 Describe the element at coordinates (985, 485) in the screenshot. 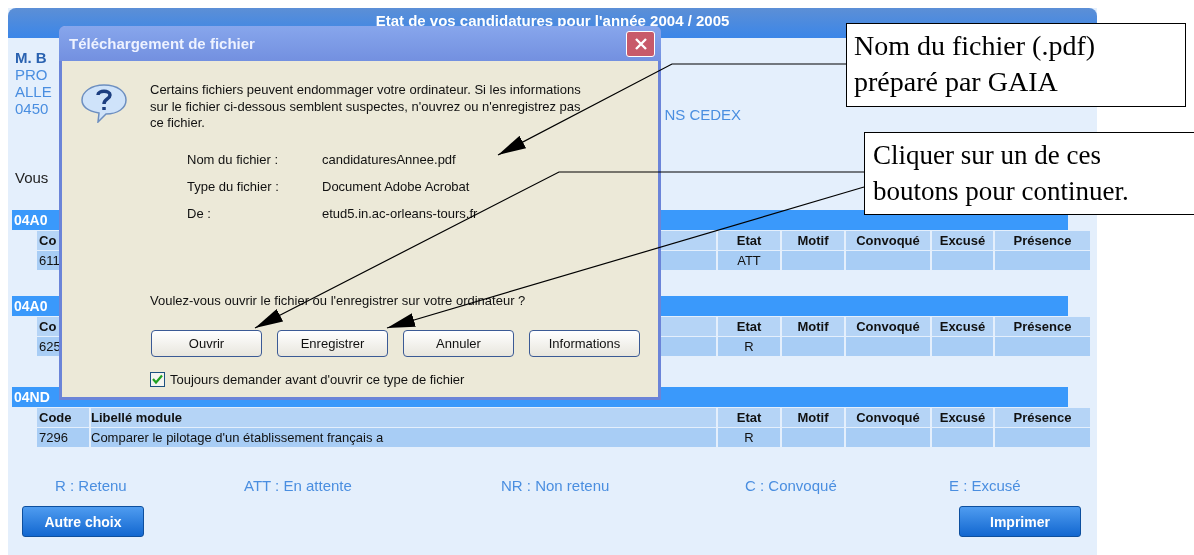

I see `legend-text: E : Excusé` at that location.